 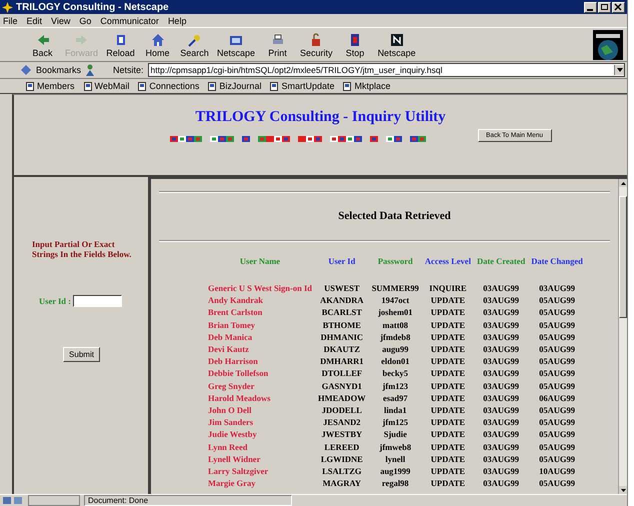 What do you see at coordinates (42, 45) in the screenshot?
I see `toolbar-button: Back` at bounding box center [42, 45].